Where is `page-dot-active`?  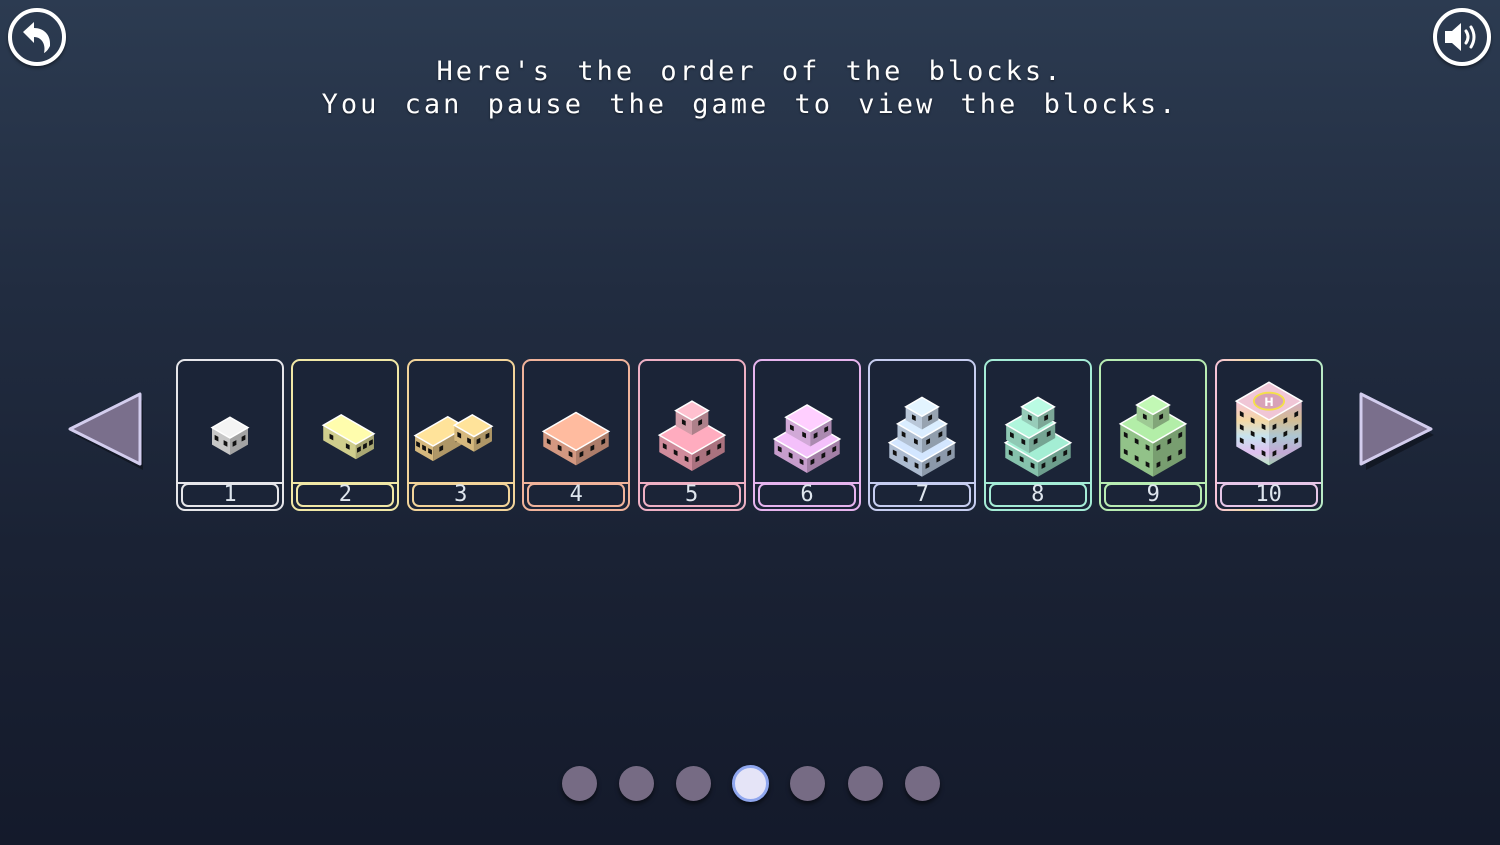
page-dot-active is located at coordinates (751, 783).